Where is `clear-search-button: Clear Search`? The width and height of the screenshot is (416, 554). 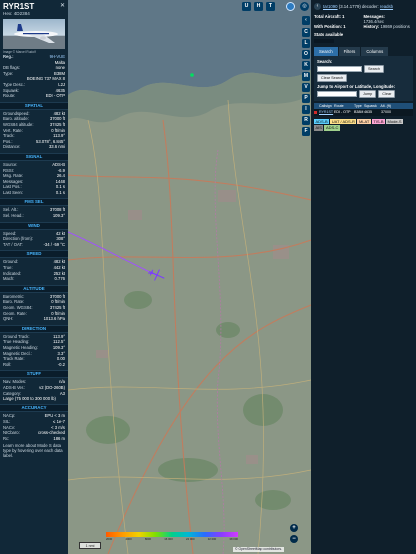 clear-search-button: Clear Search is located at coordinates (332, 78).